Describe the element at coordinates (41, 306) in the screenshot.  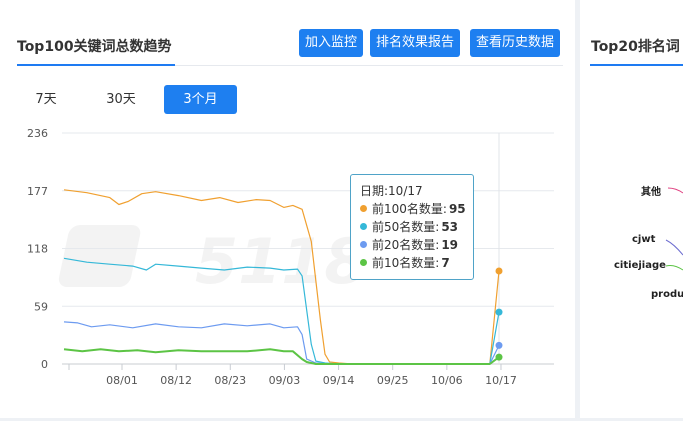
I see `y-tick-label: 59` at that location.